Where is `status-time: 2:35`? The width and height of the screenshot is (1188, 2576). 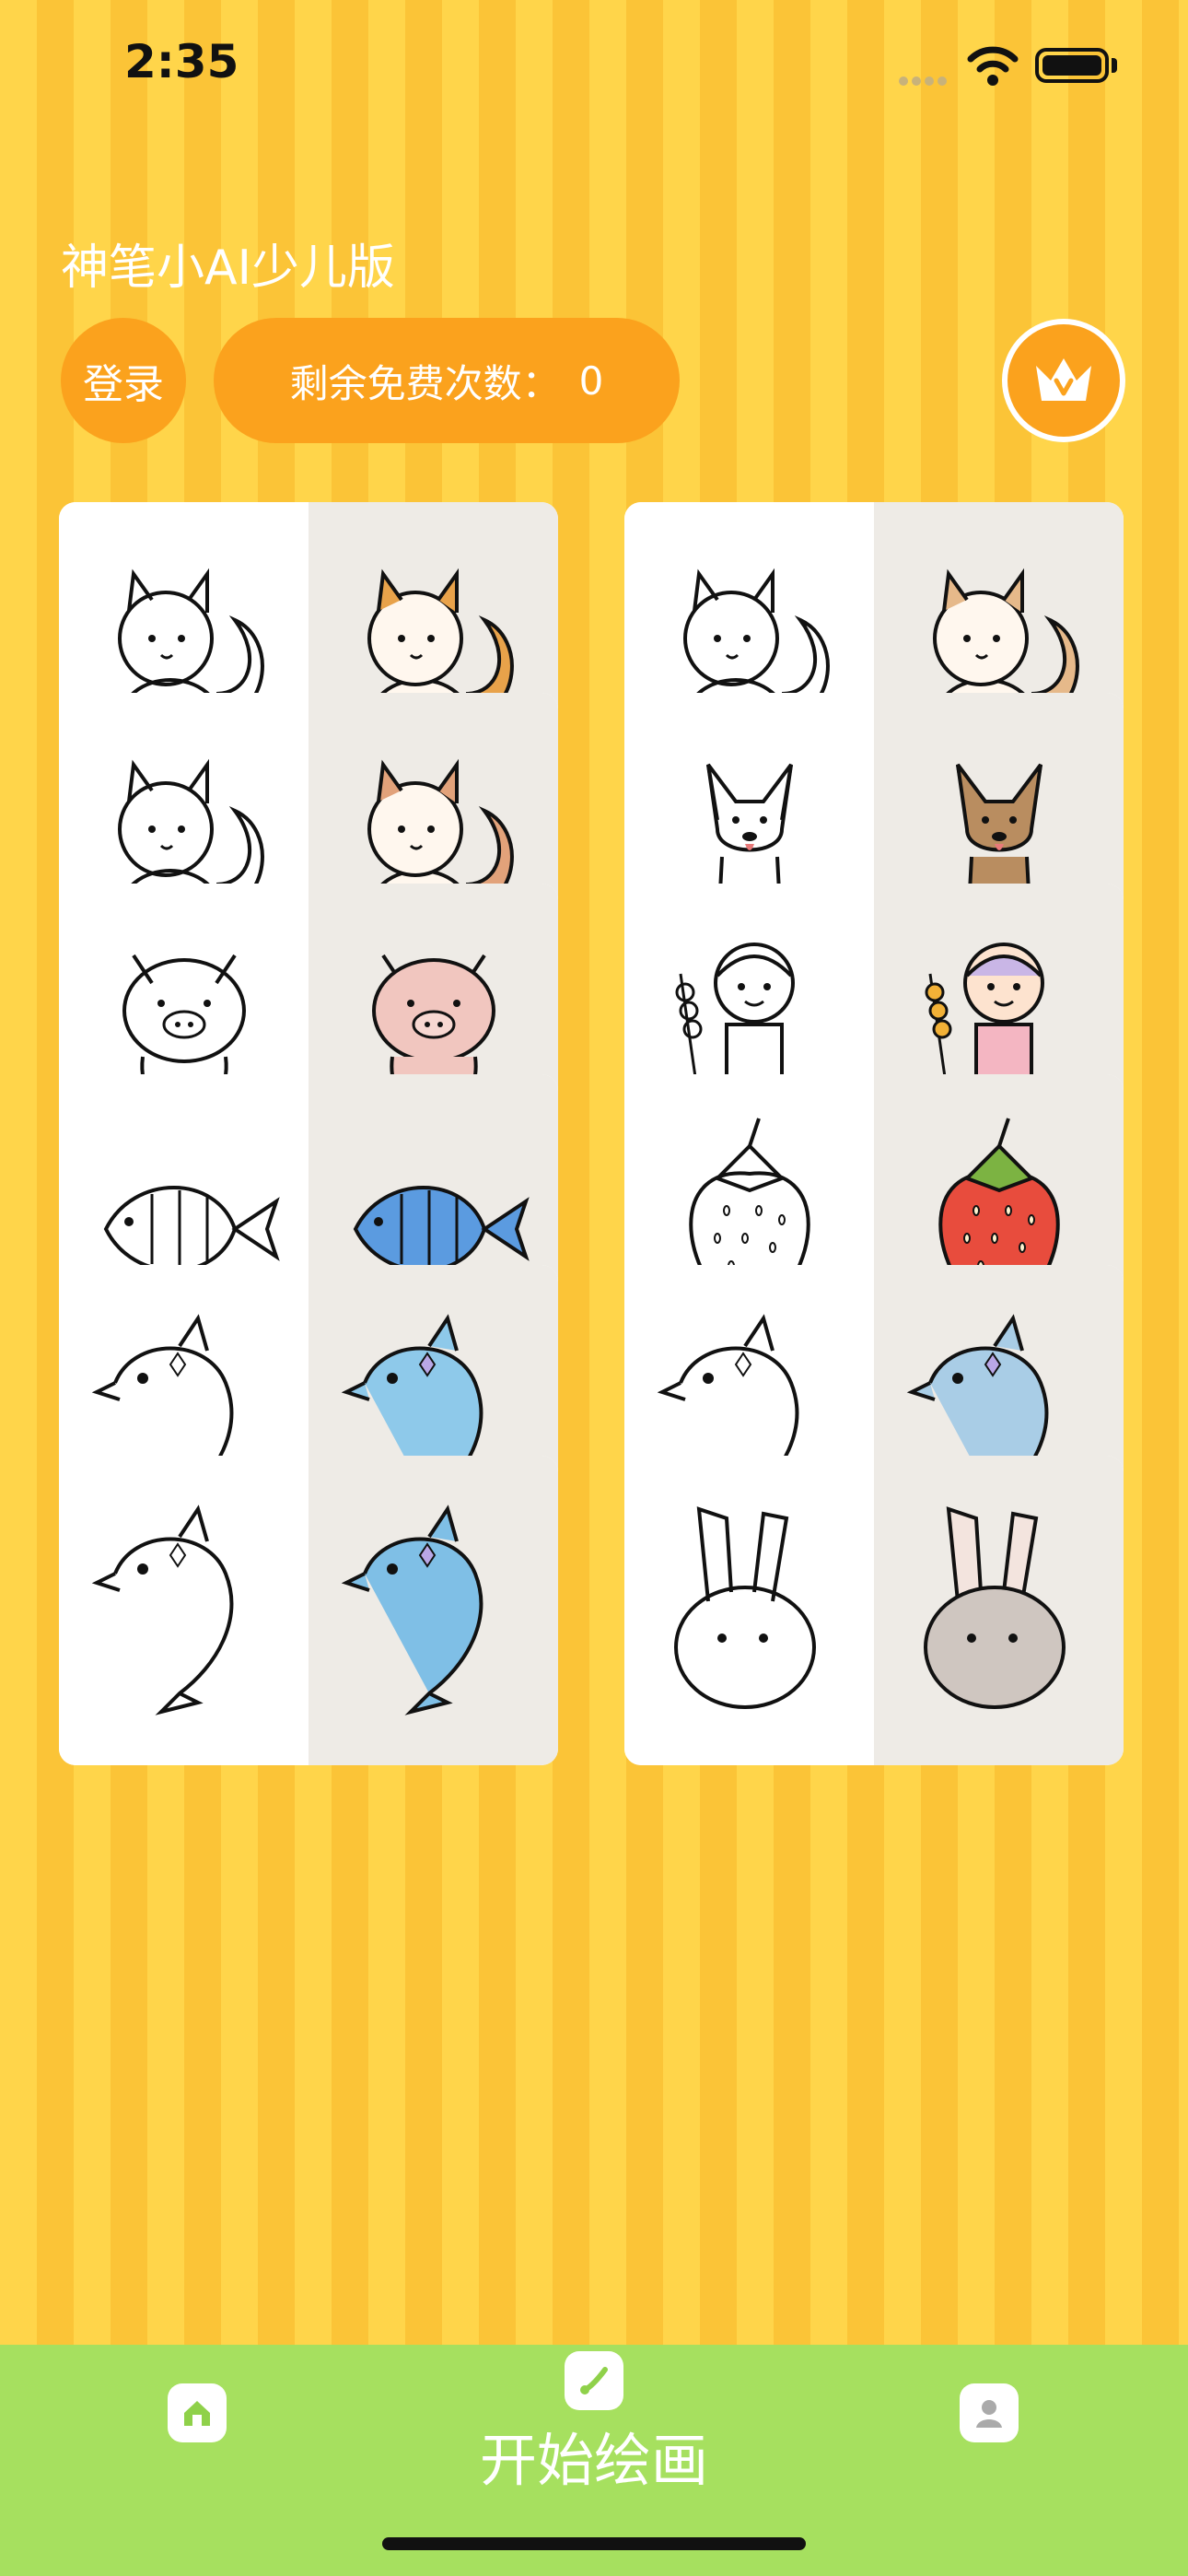
status-time: 2:35 is located at coordinates (181, 61).